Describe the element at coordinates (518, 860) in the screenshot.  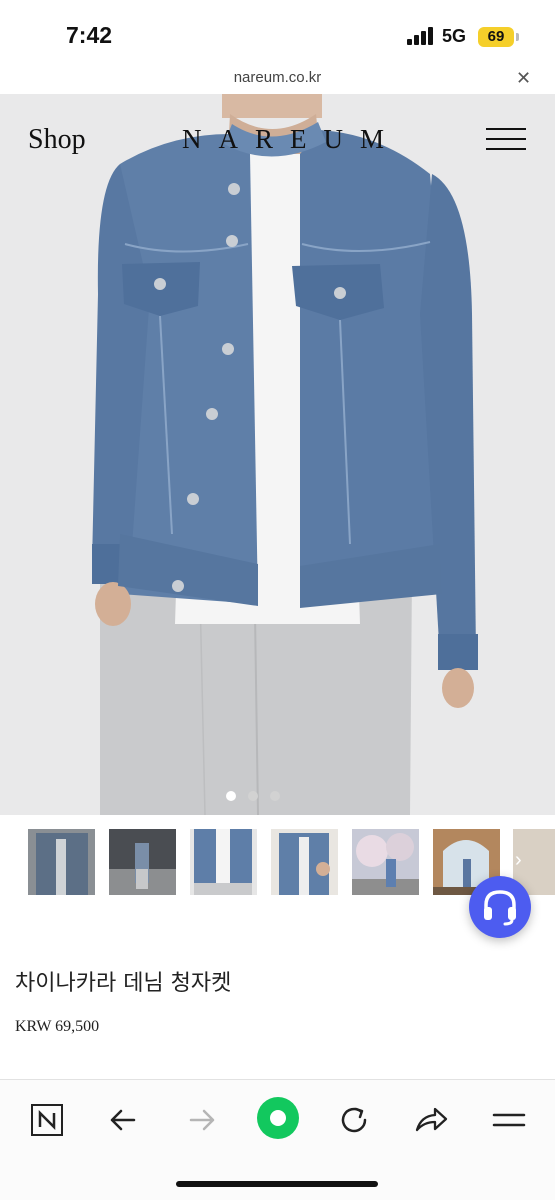
I see `chevron-right-icon: ›` at that location.